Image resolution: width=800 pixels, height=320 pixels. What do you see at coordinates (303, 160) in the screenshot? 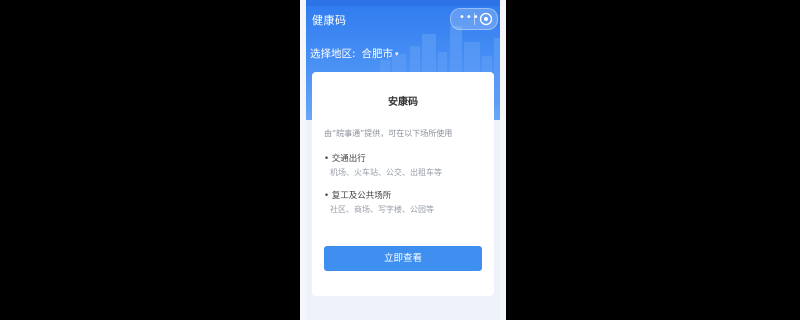
I see `phone-bezel-left` at bounding box center [303, 160].